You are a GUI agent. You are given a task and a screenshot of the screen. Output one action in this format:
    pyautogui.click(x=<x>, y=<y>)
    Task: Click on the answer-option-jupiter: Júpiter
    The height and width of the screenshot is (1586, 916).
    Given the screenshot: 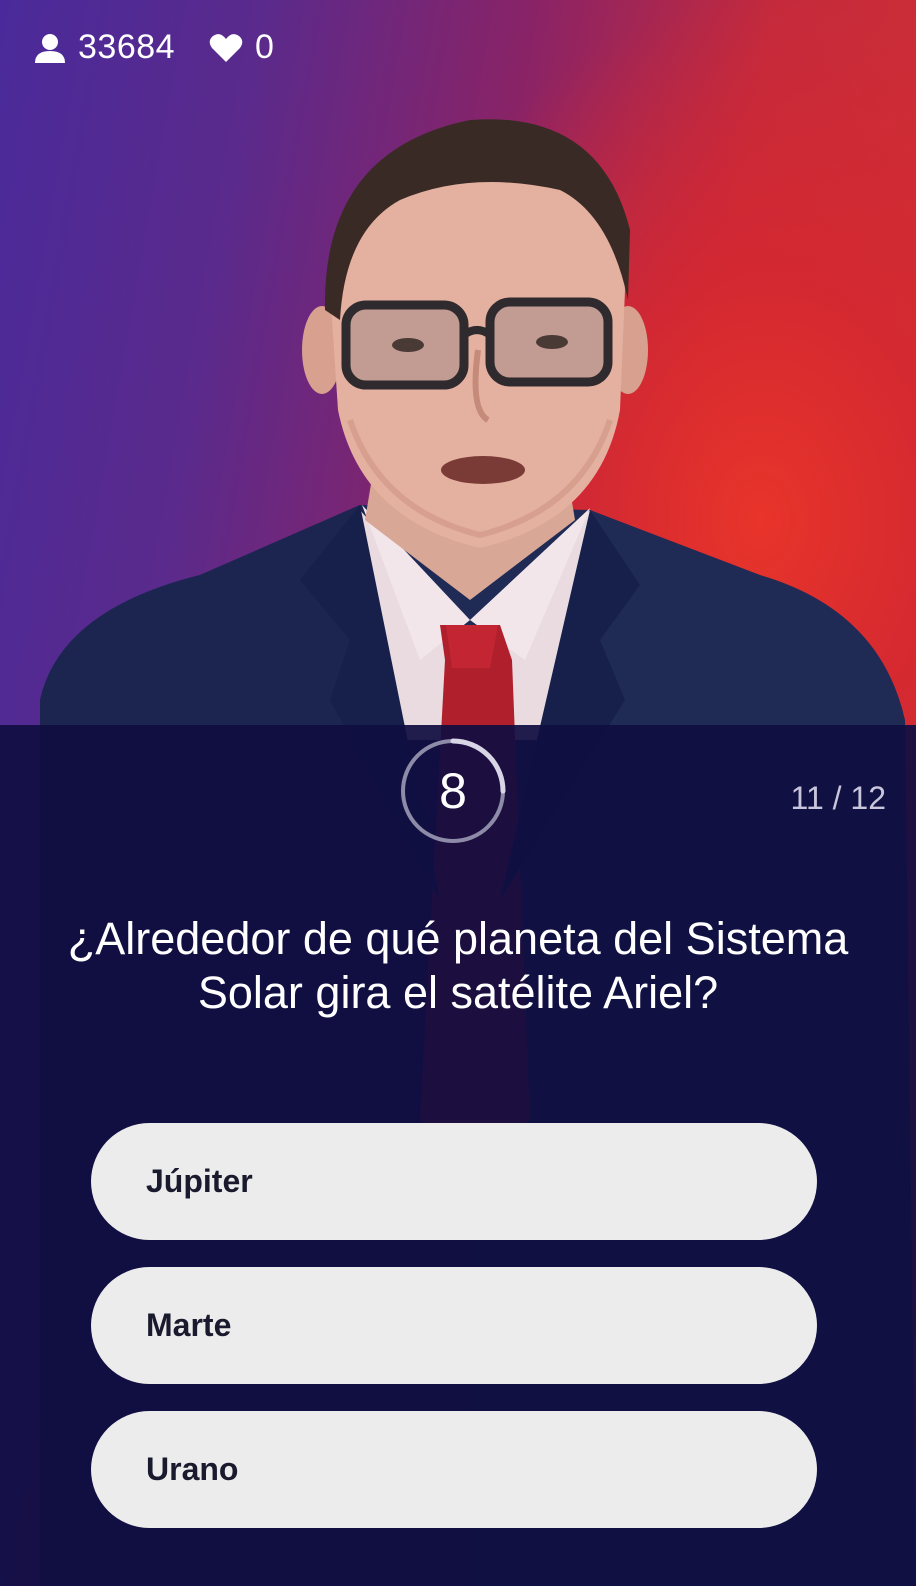 What is the action you would take?
    pyautogui.click(x=454, y=1181)
    